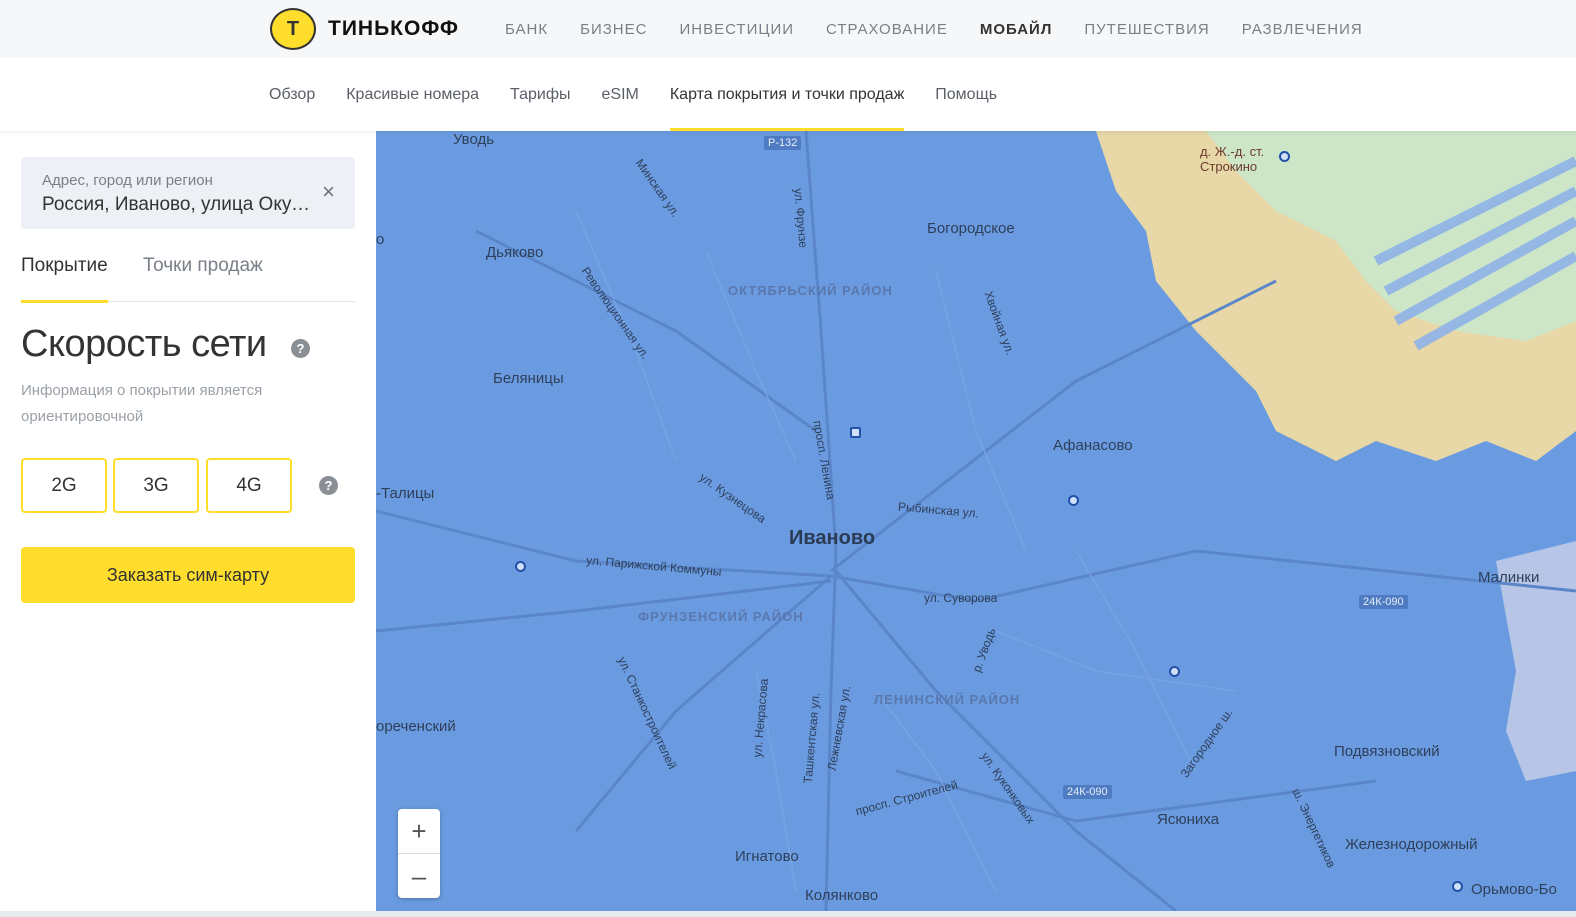 Image resolution: width=1576 pixels, height=917 pixels. I want to click on map-place-o: о, so click(380, 239).